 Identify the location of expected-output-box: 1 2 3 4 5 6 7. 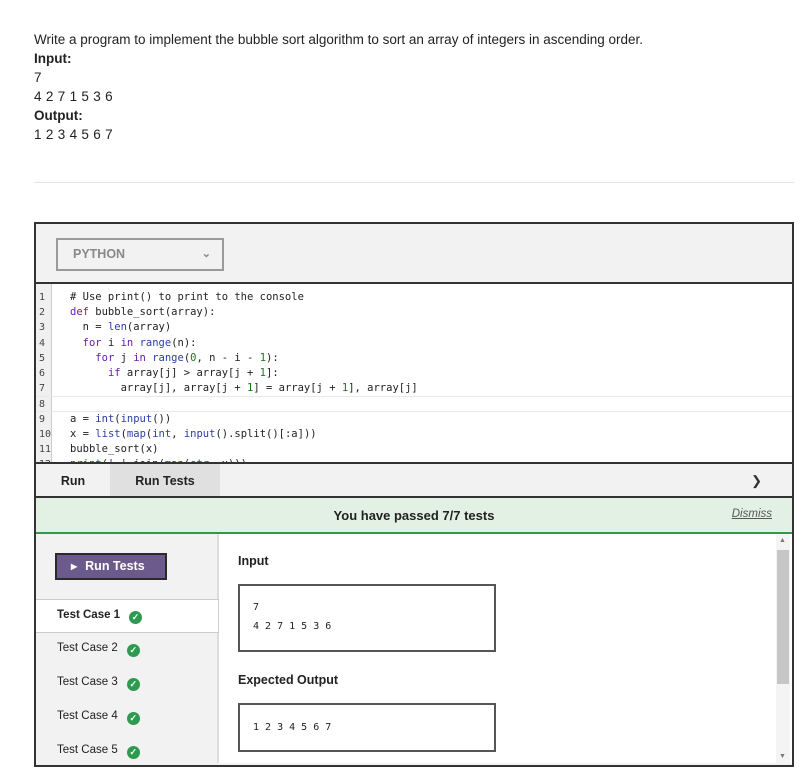
(367, 727).